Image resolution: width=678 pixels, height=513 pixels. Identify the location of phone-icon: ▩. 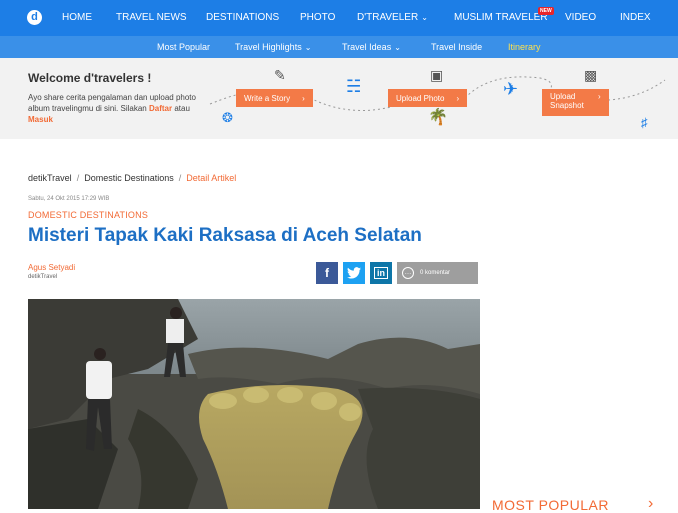
(591, 75).